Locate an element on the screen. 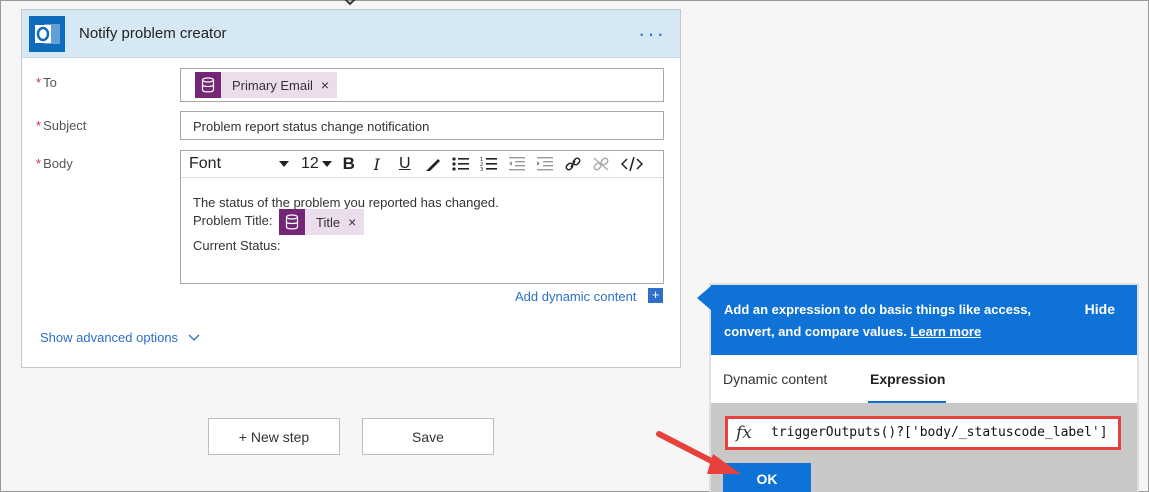 Image resolution: width=1149 pixels, height=492 pixels. hide-button: Hide is located at coordinates (1100, 309).